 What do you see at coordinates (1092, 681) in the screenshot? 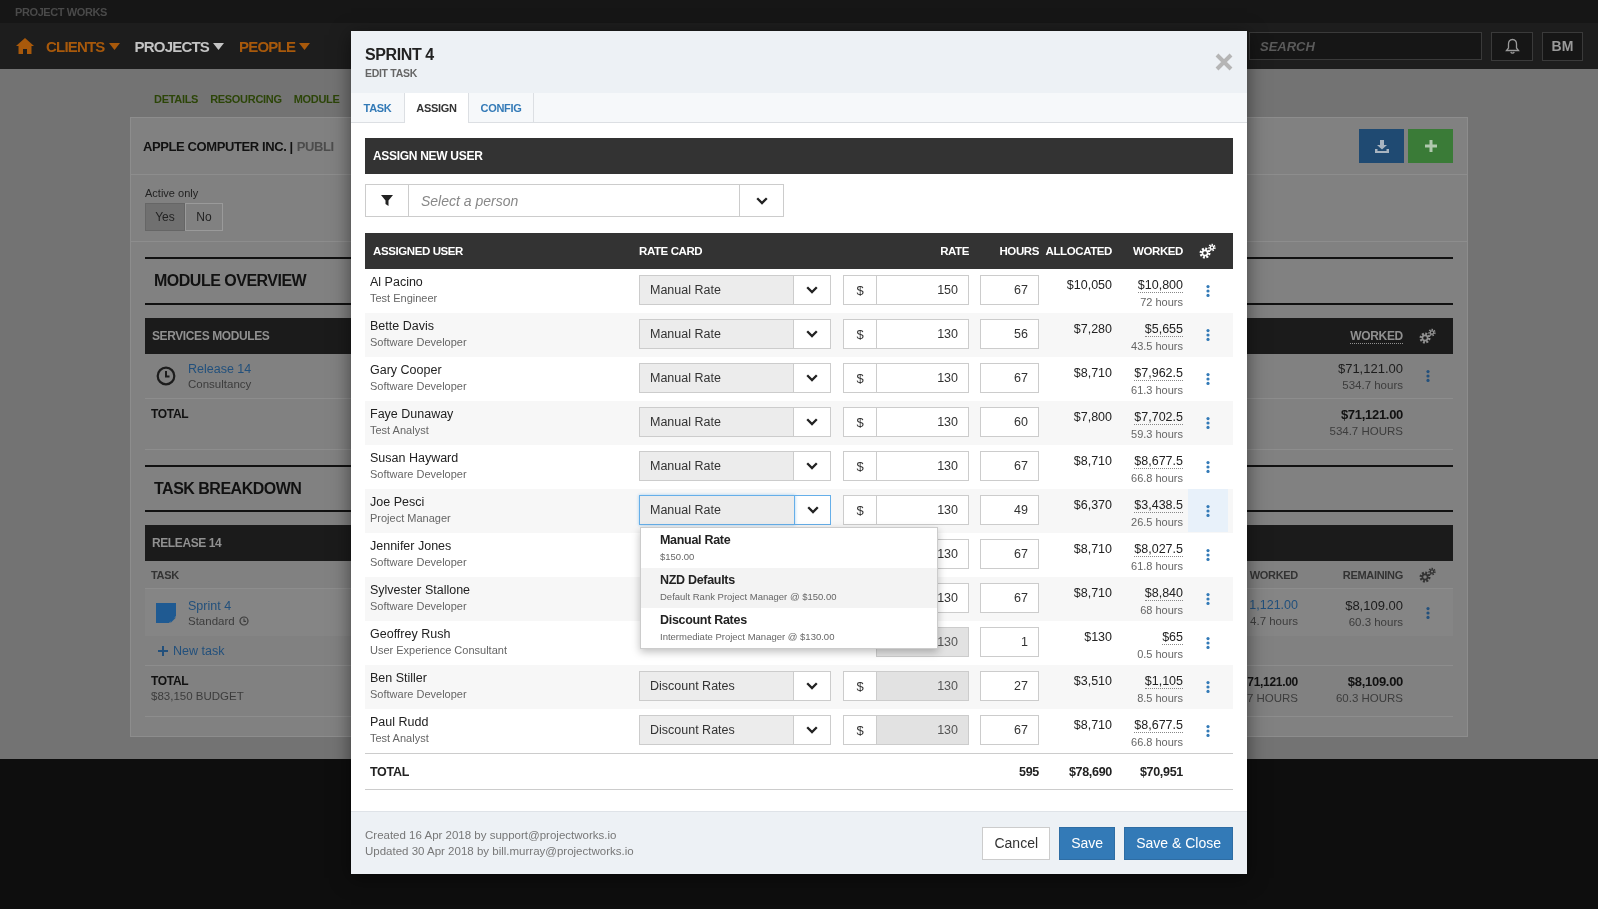
I see `allocated-amount: $3,510` at bounding box center [1092, 681].